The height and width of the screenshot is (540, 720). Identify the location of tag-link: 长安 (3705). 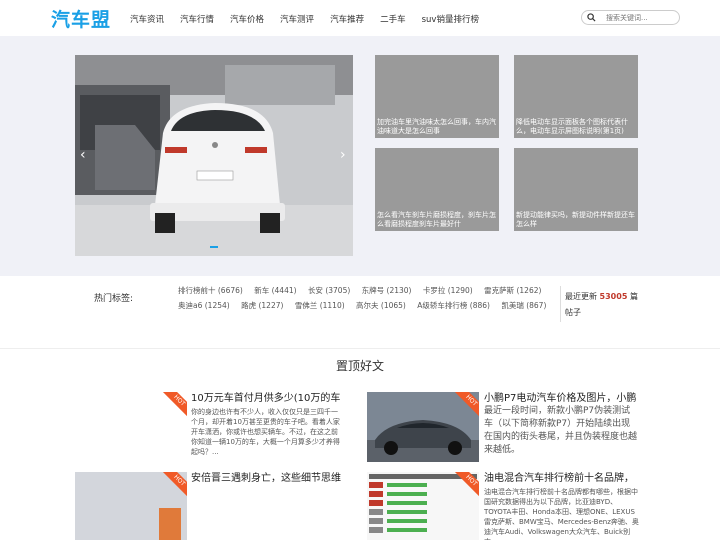
(329, 290).